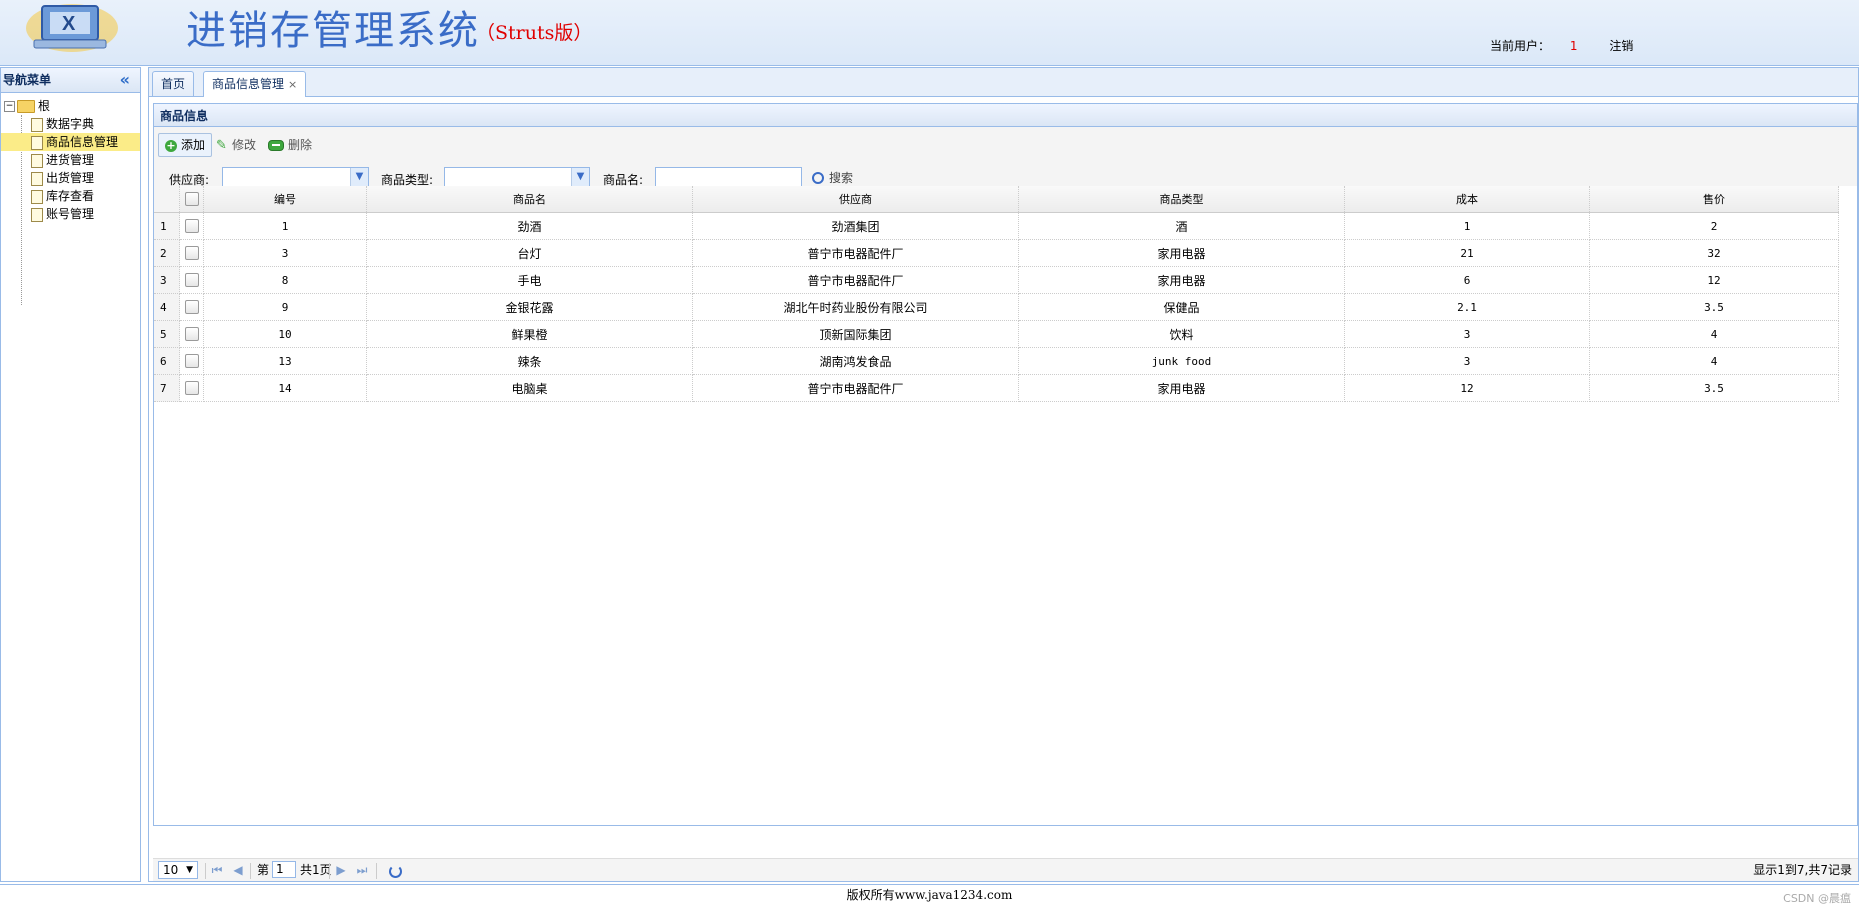  Describe the element at coordinates (290, 145) in the screenshot. I see `delete-button: 删除` at that location.